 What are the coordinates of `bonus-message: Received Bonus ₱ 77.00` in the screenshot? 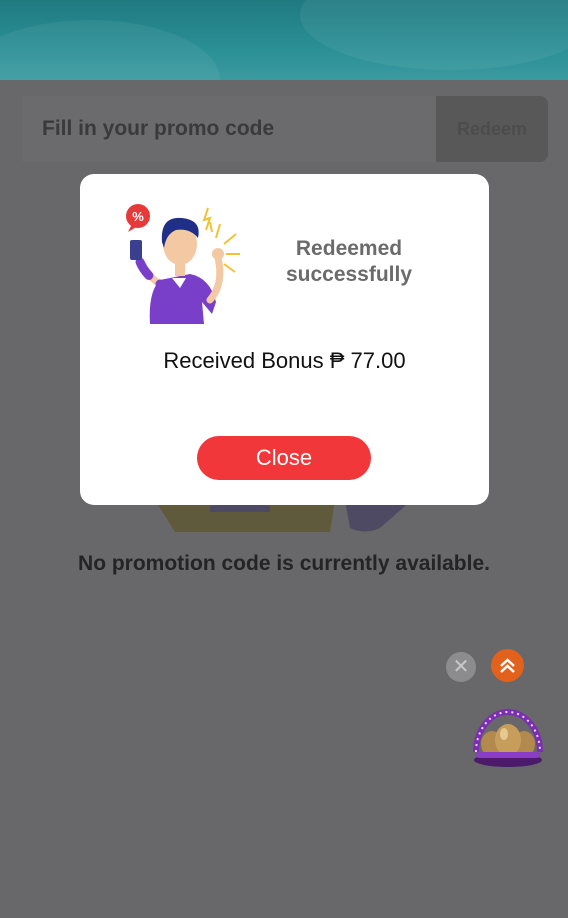 It's located at (284, 360).